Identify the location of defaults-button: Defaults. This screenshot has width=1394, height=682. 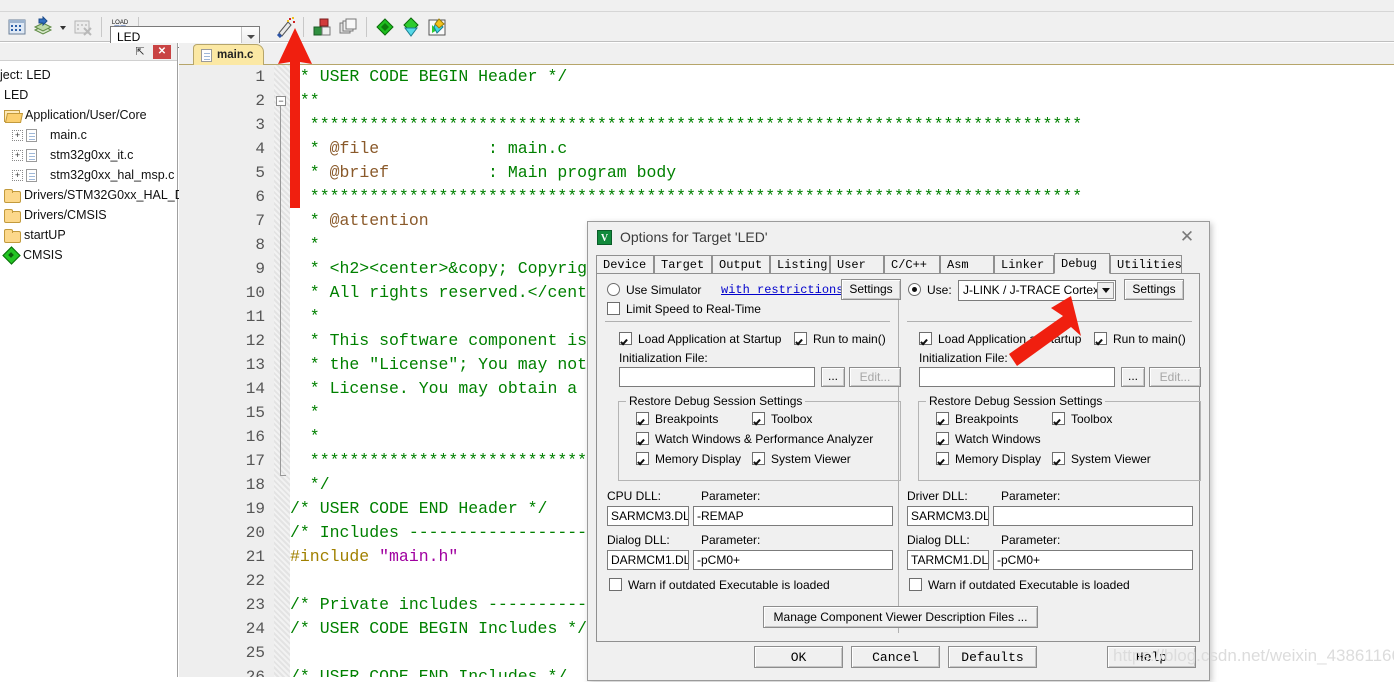
(992, 657).